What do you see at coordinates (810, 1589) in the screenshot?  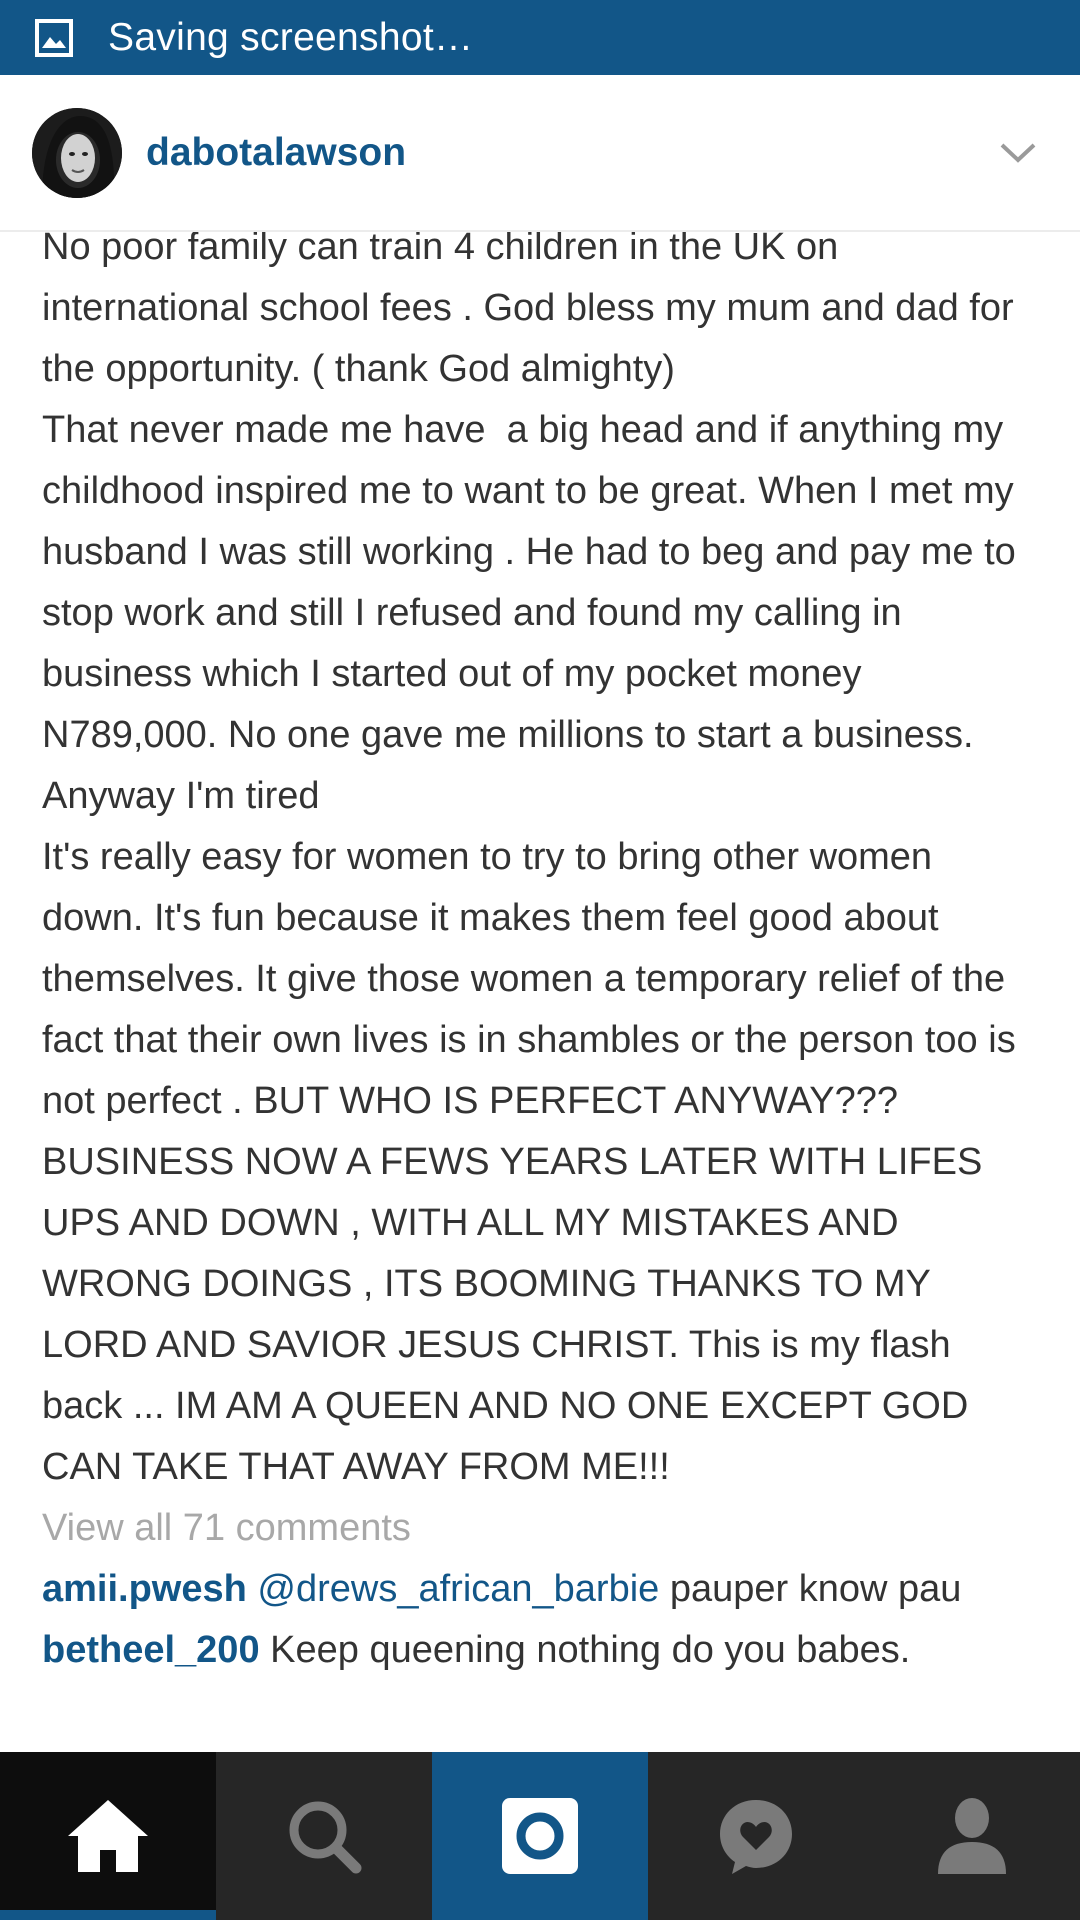 I see `comment-text: pauper know pau` at bounding box center [810, 1589].